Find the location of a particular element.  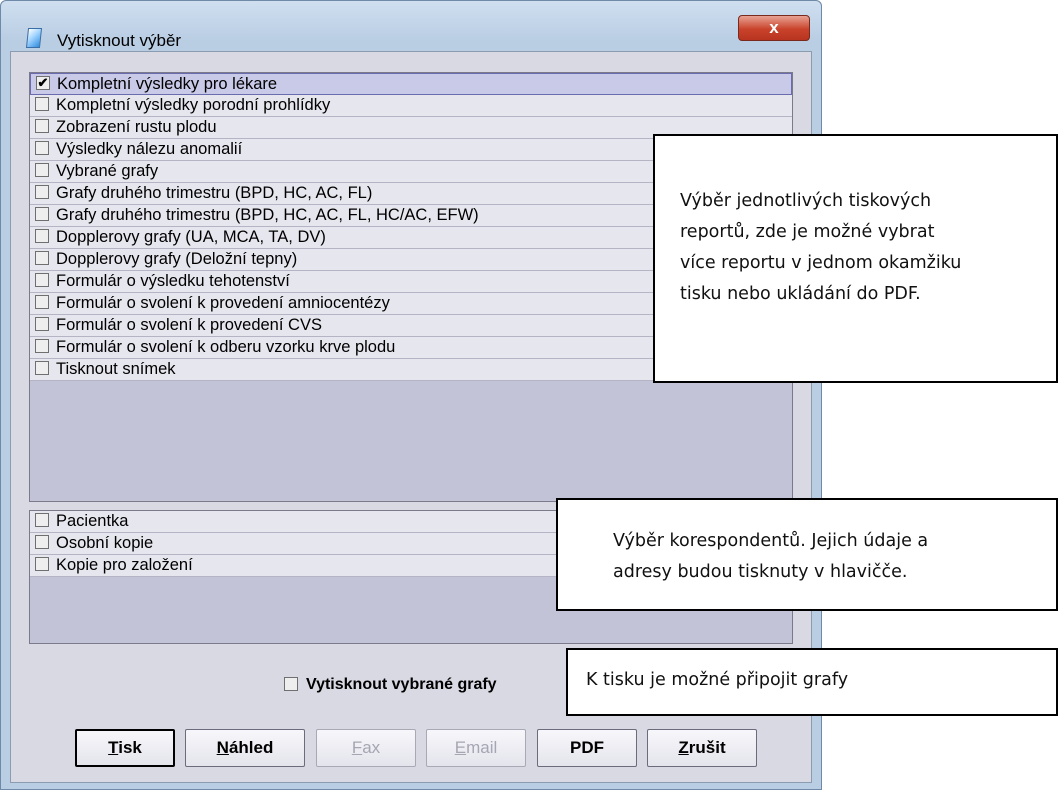

print-graphs-checkbox is located at coordinates (291, 684).